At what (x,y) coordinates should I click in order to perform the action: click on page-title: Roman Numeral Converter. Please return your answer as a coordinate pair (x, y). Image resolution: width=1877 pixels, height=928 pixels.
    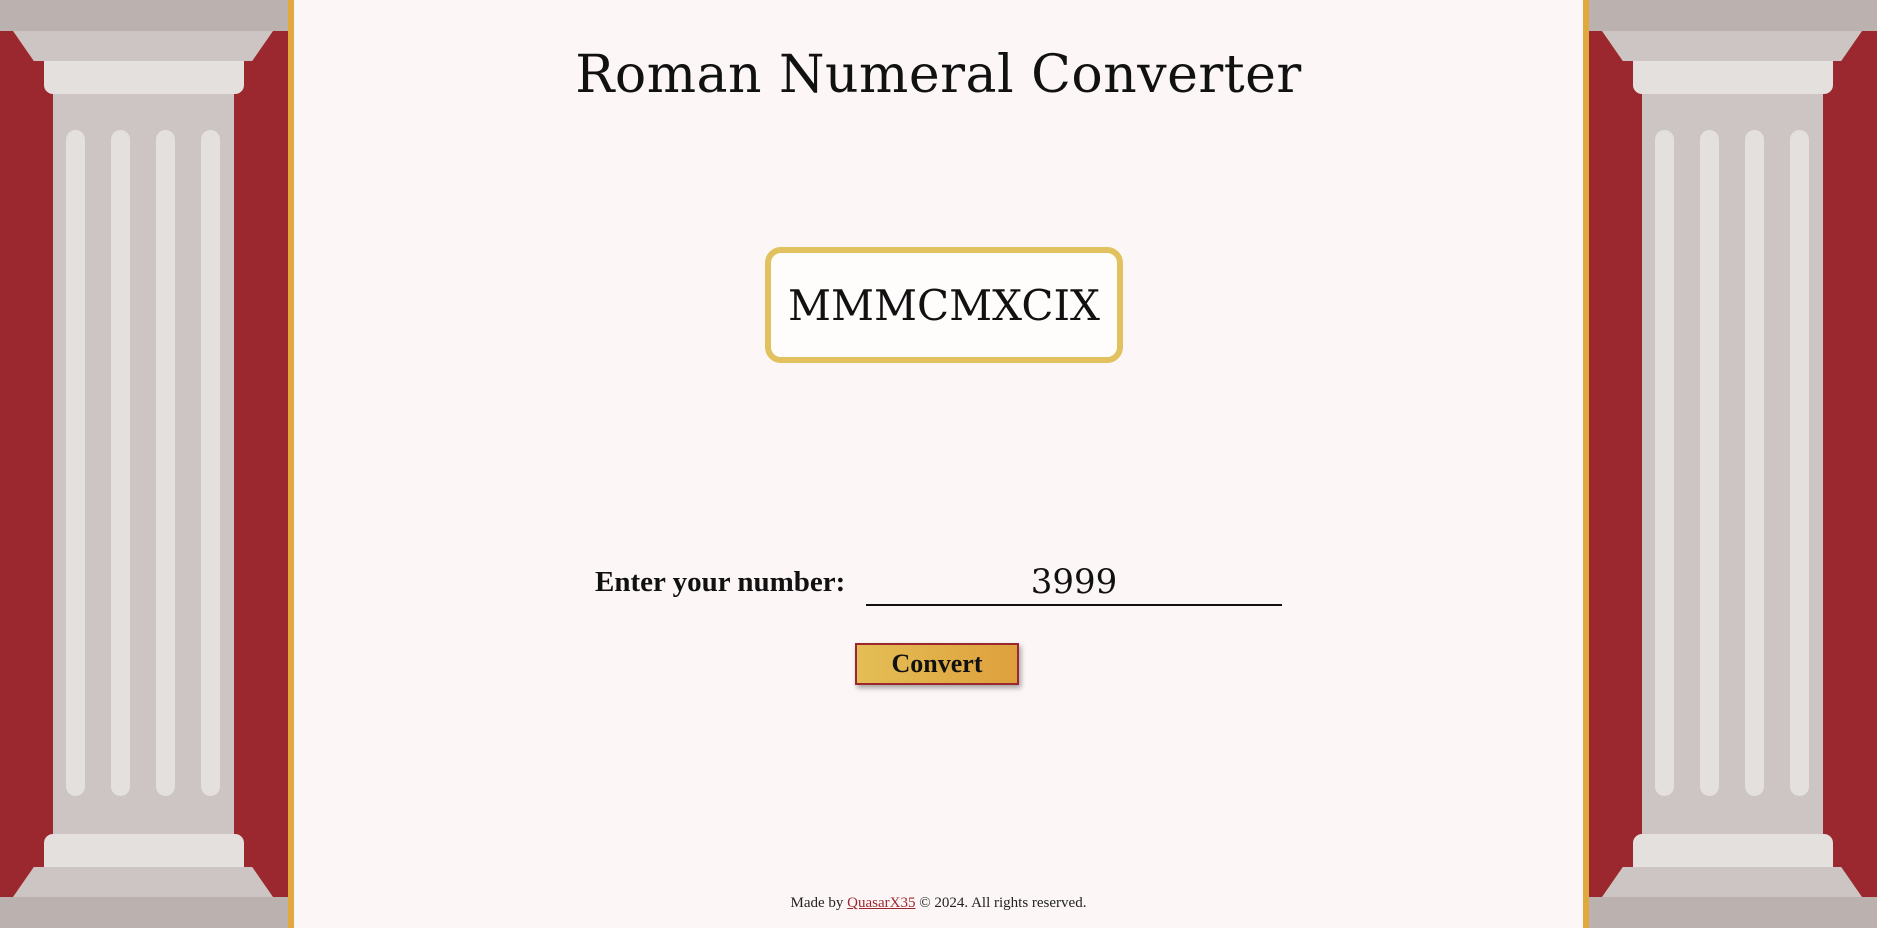
    Looking at the image, I should click on (938, 75).